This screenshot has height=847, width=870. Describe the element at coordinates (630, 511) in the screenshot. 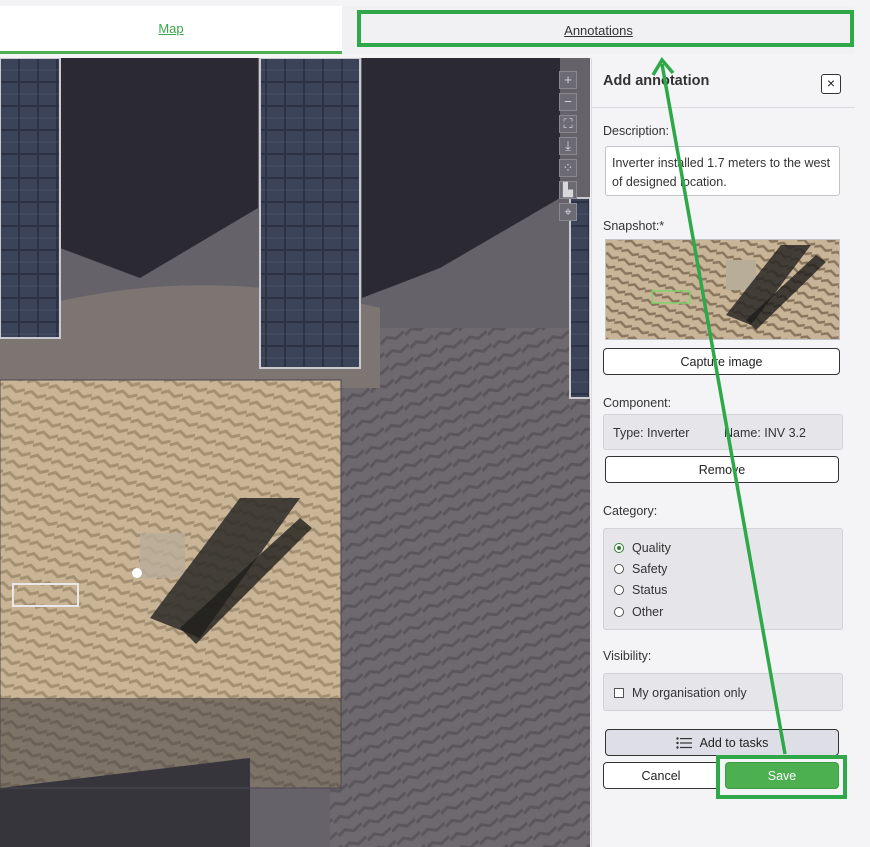

I see `category-label: Category:` at that location.